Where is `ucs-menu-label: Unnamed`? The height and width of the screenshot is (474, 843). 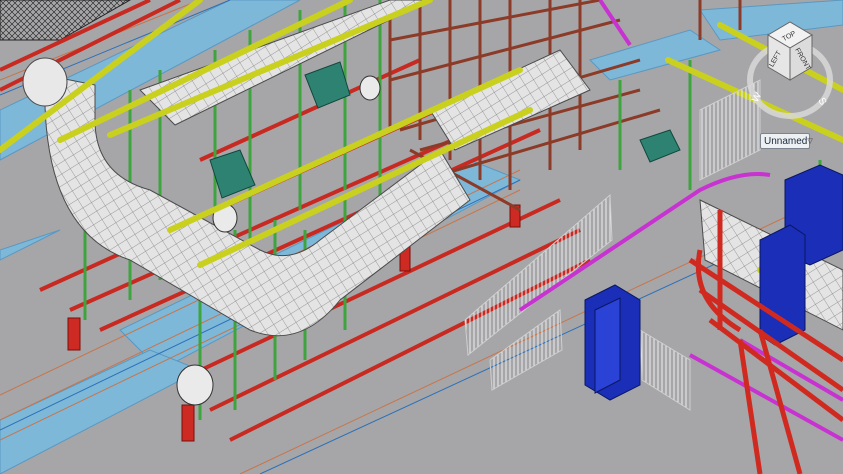
ucs-menu-label: Unnamed is located at coordinates (786, 141).